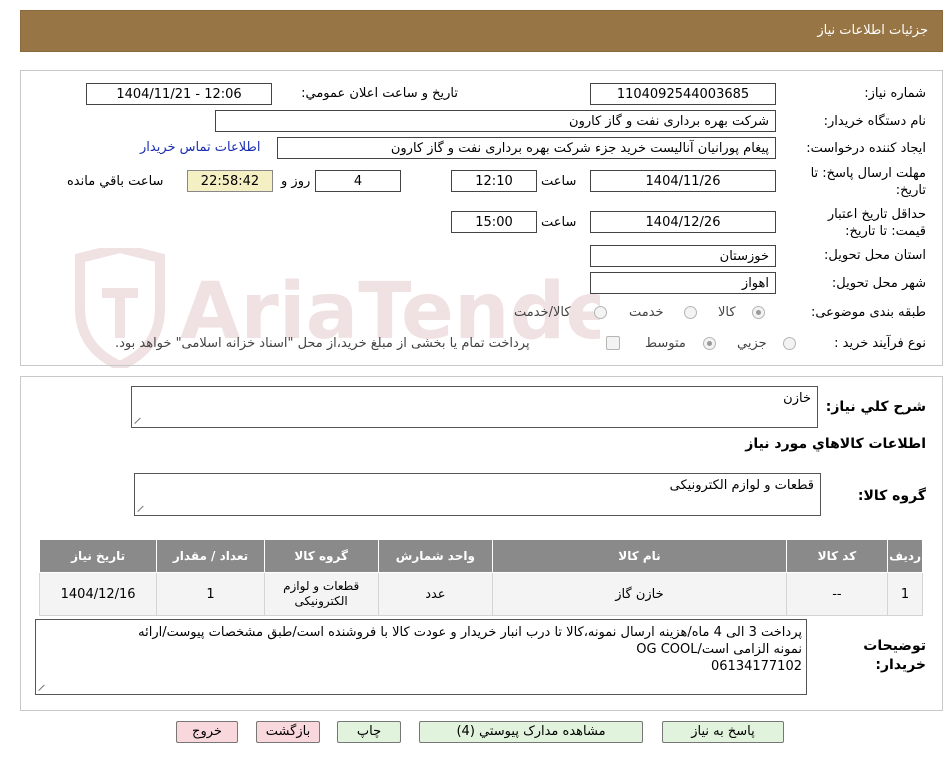  I want to click on remaining-timer: 22:58:42, so click(230, 181).